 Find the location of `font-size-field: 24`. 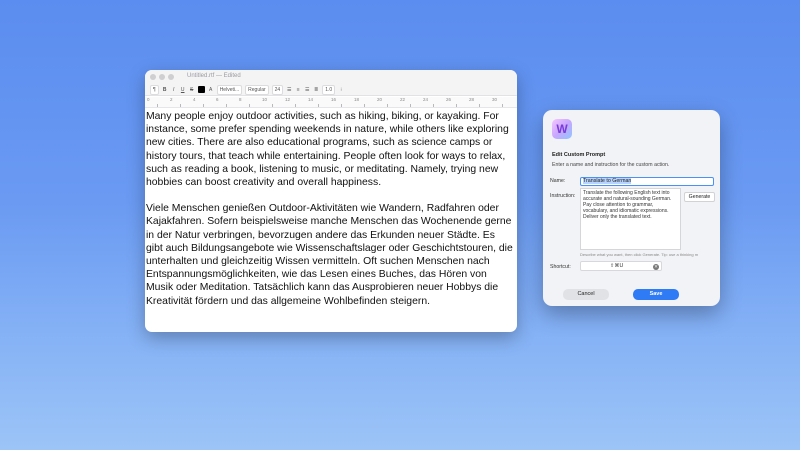

font-size-field: 24 is located at coordinates (277, 89).